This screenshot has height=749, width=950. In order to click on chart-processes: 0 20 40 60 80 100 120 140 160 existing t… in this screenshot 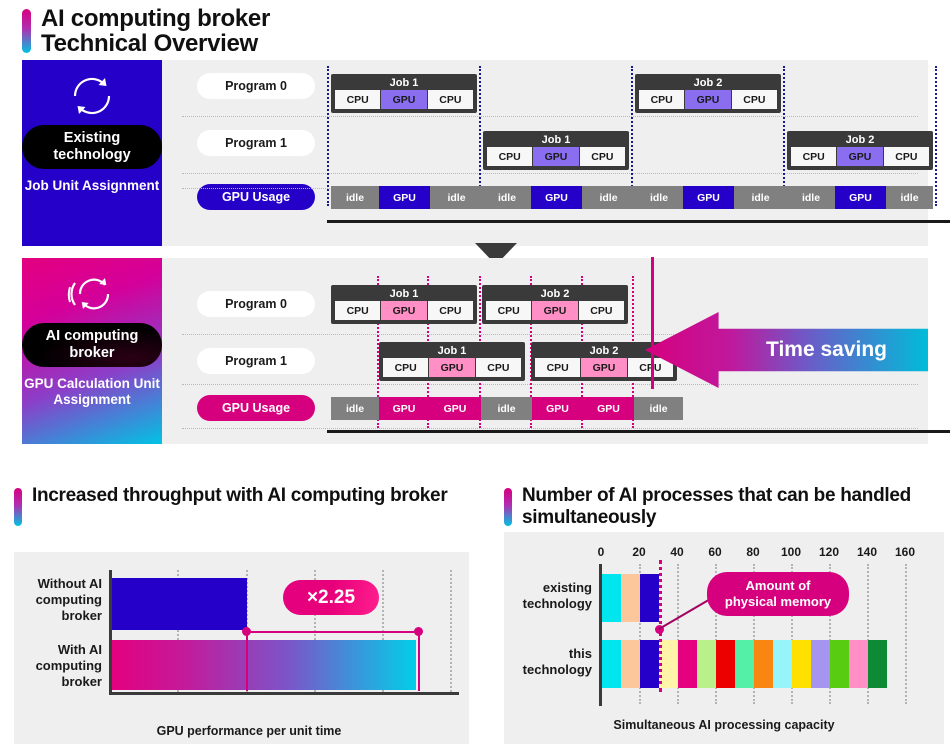, I will do `click(724, 638)`.